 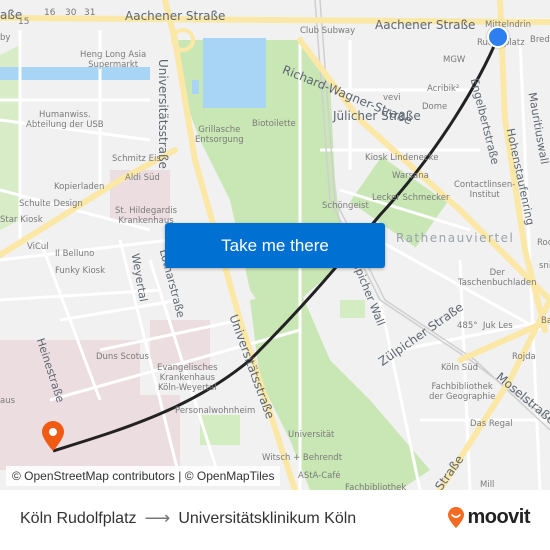 I want to click on poi-label: Der Taschenbuchladen, so click(x=497, y=278).